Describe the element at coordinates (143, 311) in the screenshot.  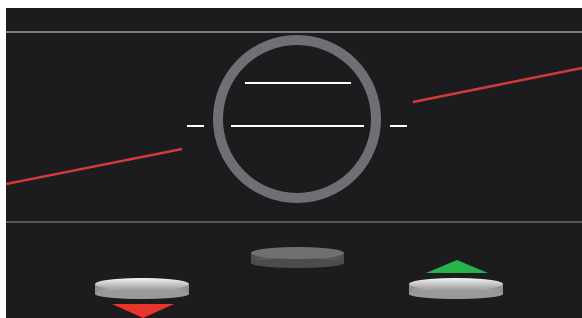
I see `triangle-down-icon` at that location.